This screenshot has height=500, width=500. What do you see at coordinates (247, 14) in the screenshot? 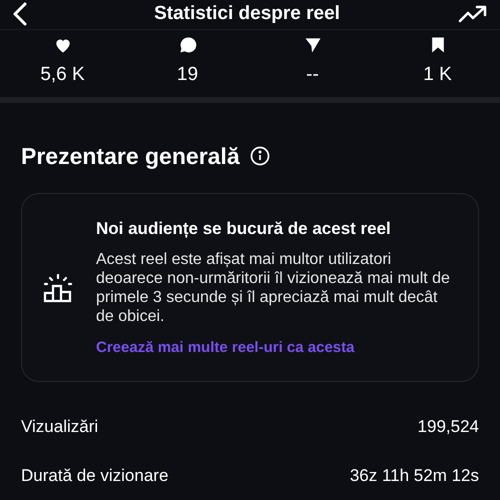
I see `page-title: Statistici despre reel` at bounding box center [247, 14].